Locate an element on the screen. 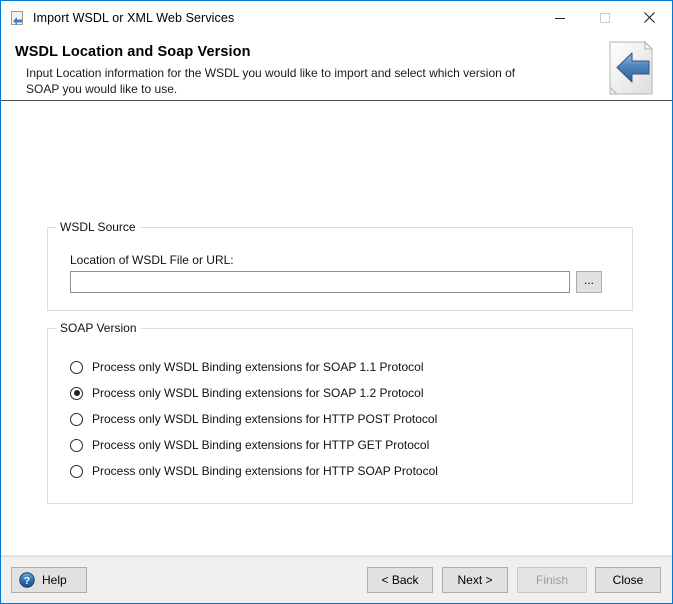 Image resolution: width=673 pixels, height=604 pixels. wsdl-import-icon is located at coordinates (18, 18).